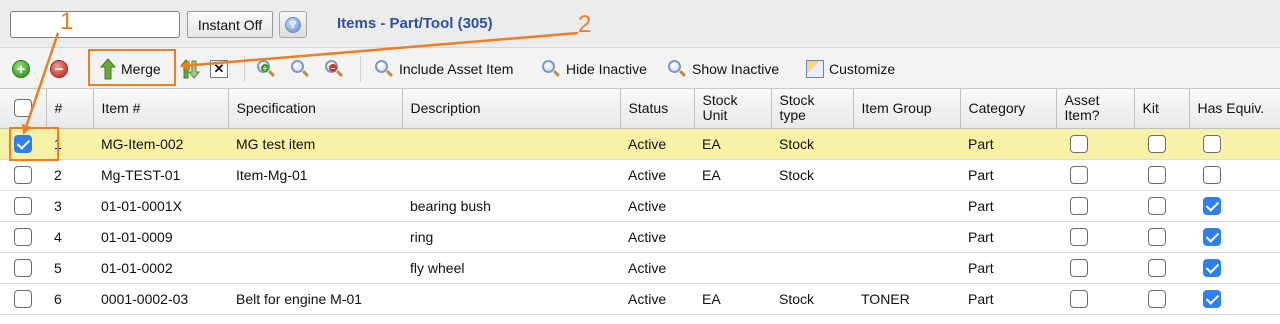  I want to click on help-icon: ?, so click(293, 24).